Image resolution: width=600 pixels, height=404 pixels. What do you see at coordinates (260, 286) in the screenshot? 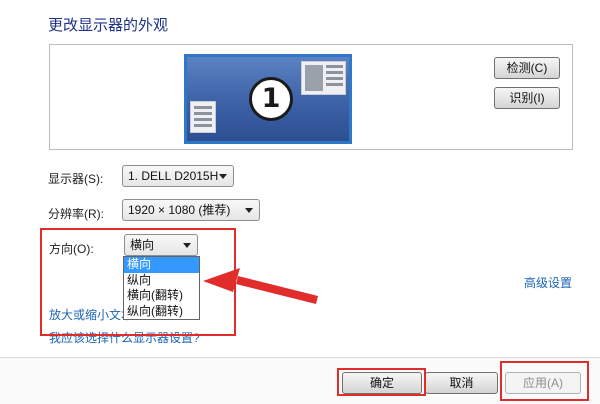
I see `annotation-arrow-icon` at bounding box center [260, 286].